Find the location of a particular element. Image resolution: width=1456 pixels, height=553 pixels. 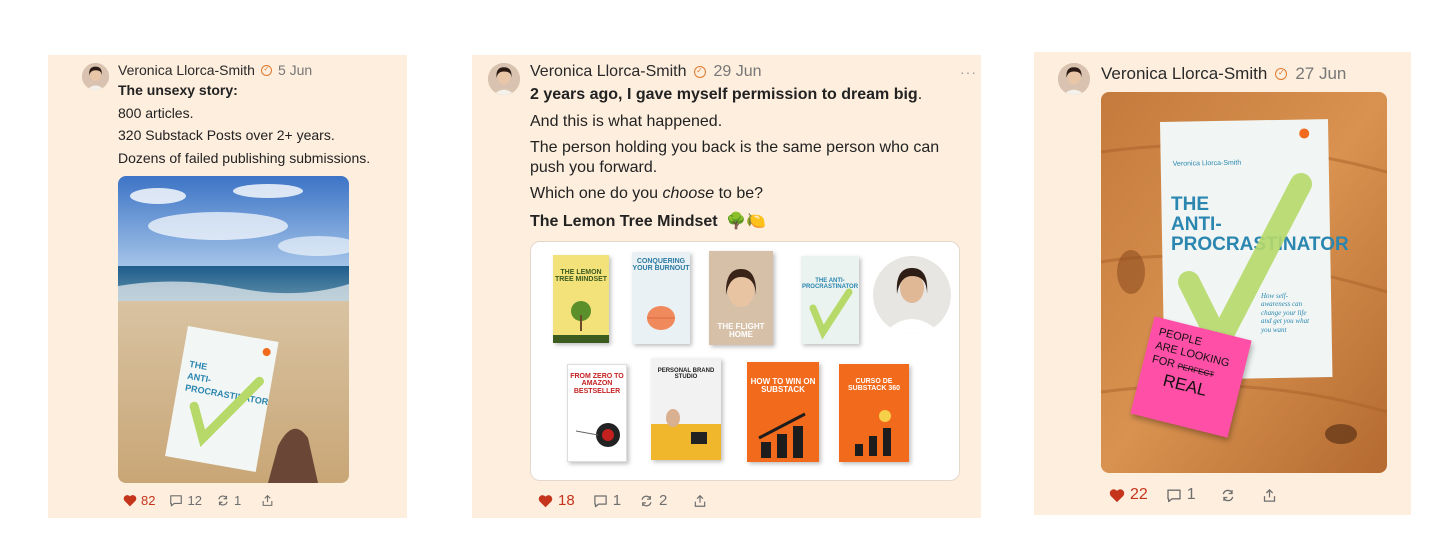

post-date: 5 Jun is located at coordinates (295, 70).